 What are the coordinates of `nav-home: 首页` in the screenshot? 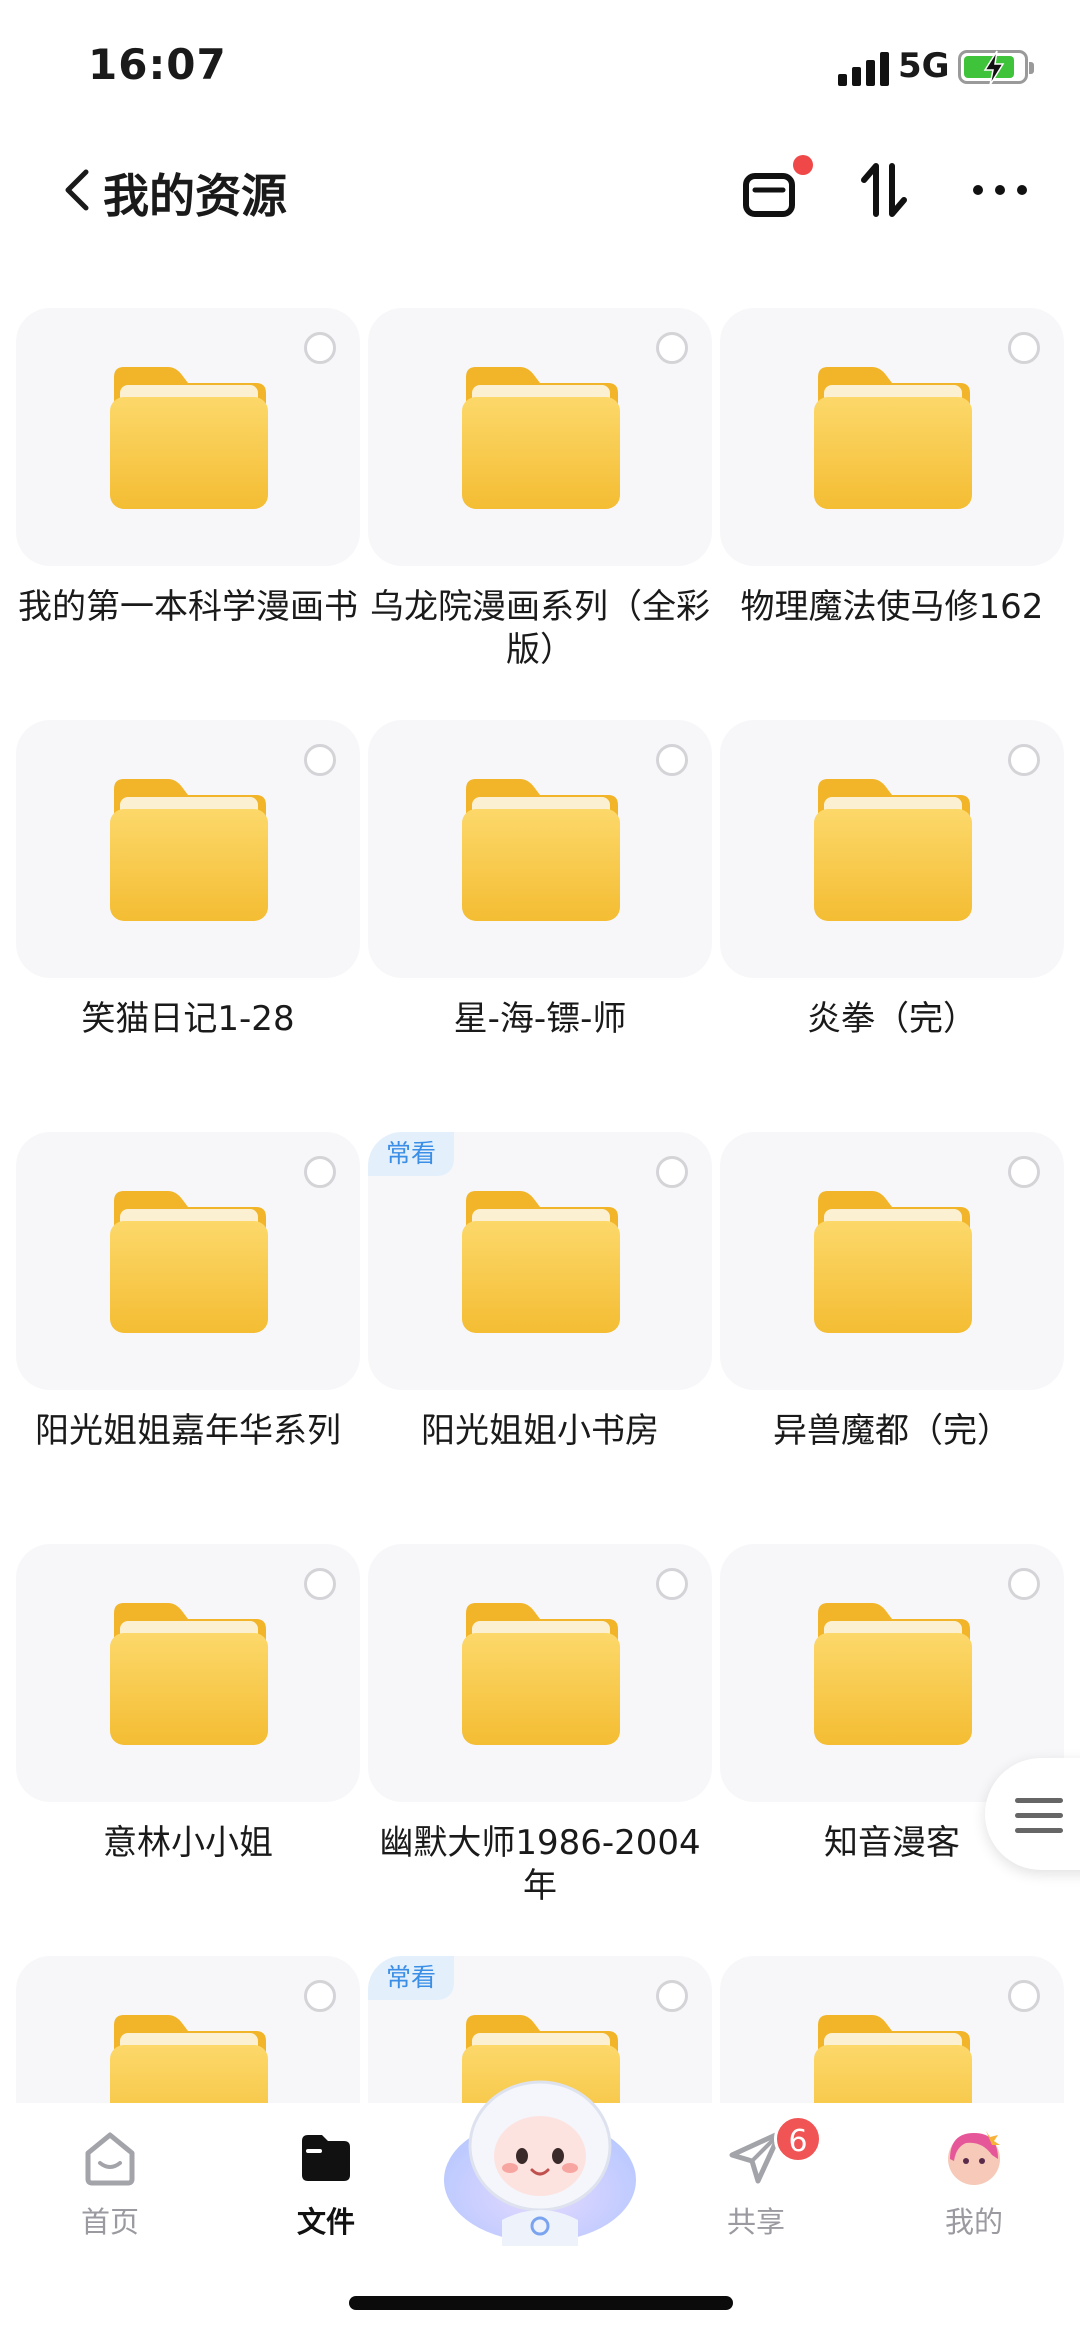 It's located at (110, 2183).